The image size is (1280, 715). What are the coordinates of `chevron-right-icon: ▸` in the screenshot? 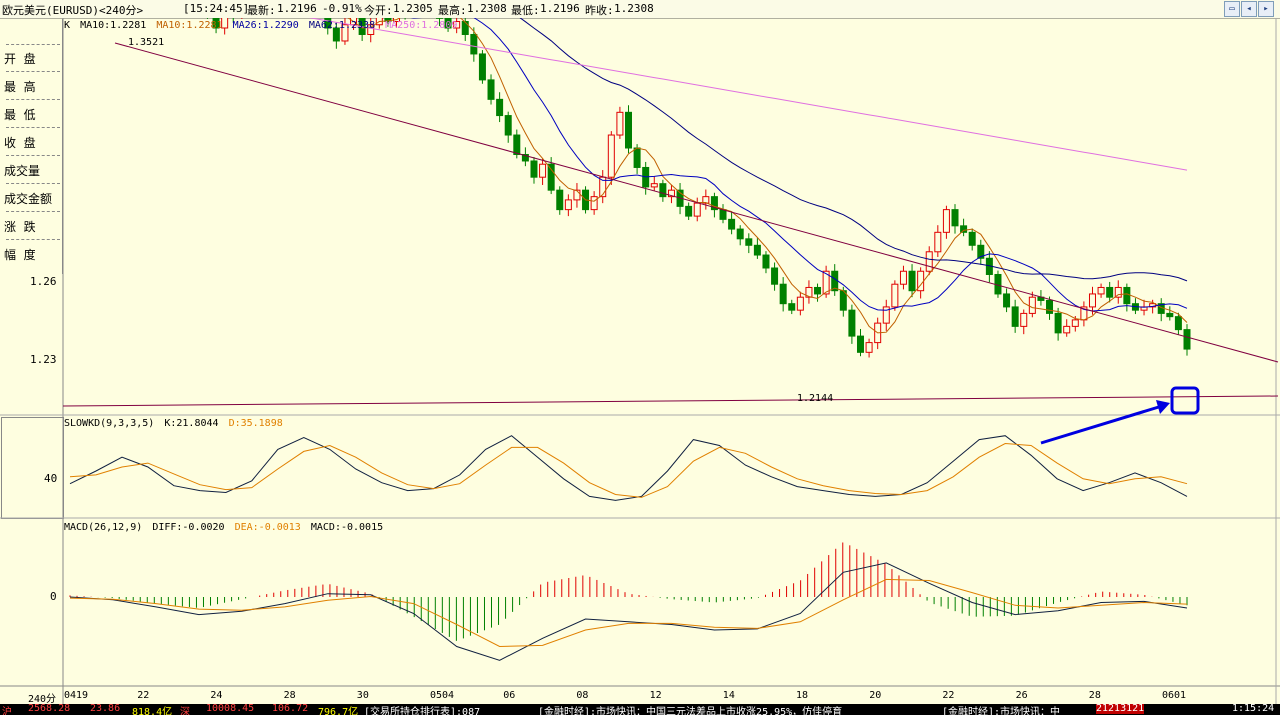 It's located at (1266, 9).